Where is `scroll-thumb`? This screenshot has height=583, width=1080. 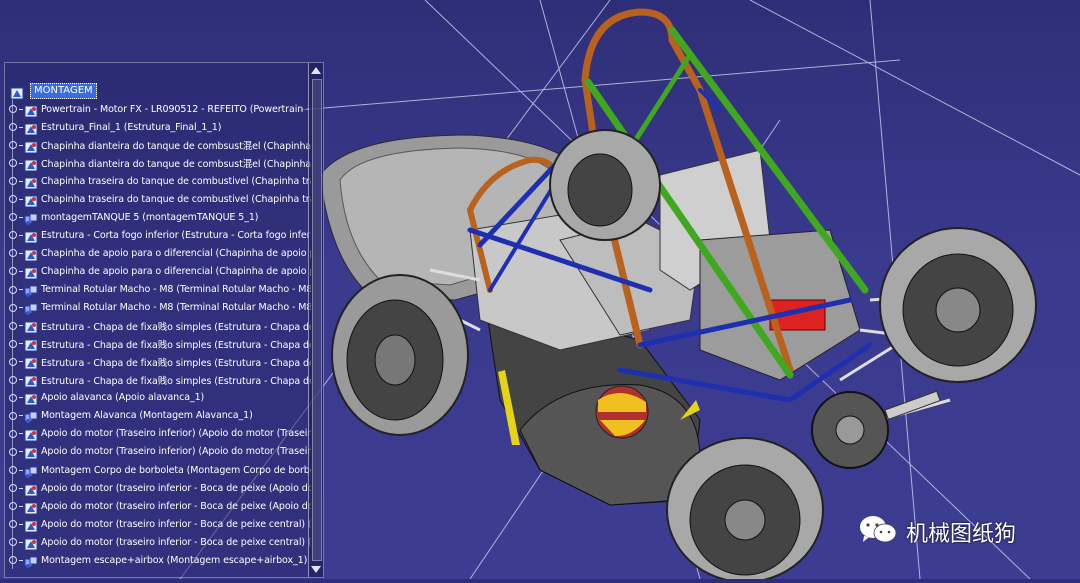 scroll-thumb is located at coordinates (317, 320).